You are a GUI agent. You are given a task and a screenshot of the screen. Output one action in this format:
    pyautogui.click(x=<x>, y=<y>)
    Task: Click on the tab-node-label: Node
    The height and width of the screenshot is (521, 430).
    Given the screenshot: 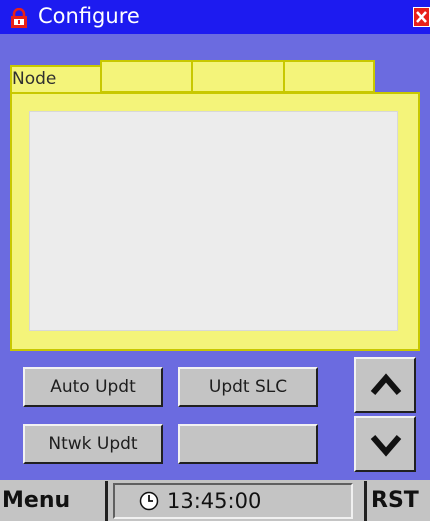 What is the action you would take?
    pyautogui.click(x=34, y=79)
    